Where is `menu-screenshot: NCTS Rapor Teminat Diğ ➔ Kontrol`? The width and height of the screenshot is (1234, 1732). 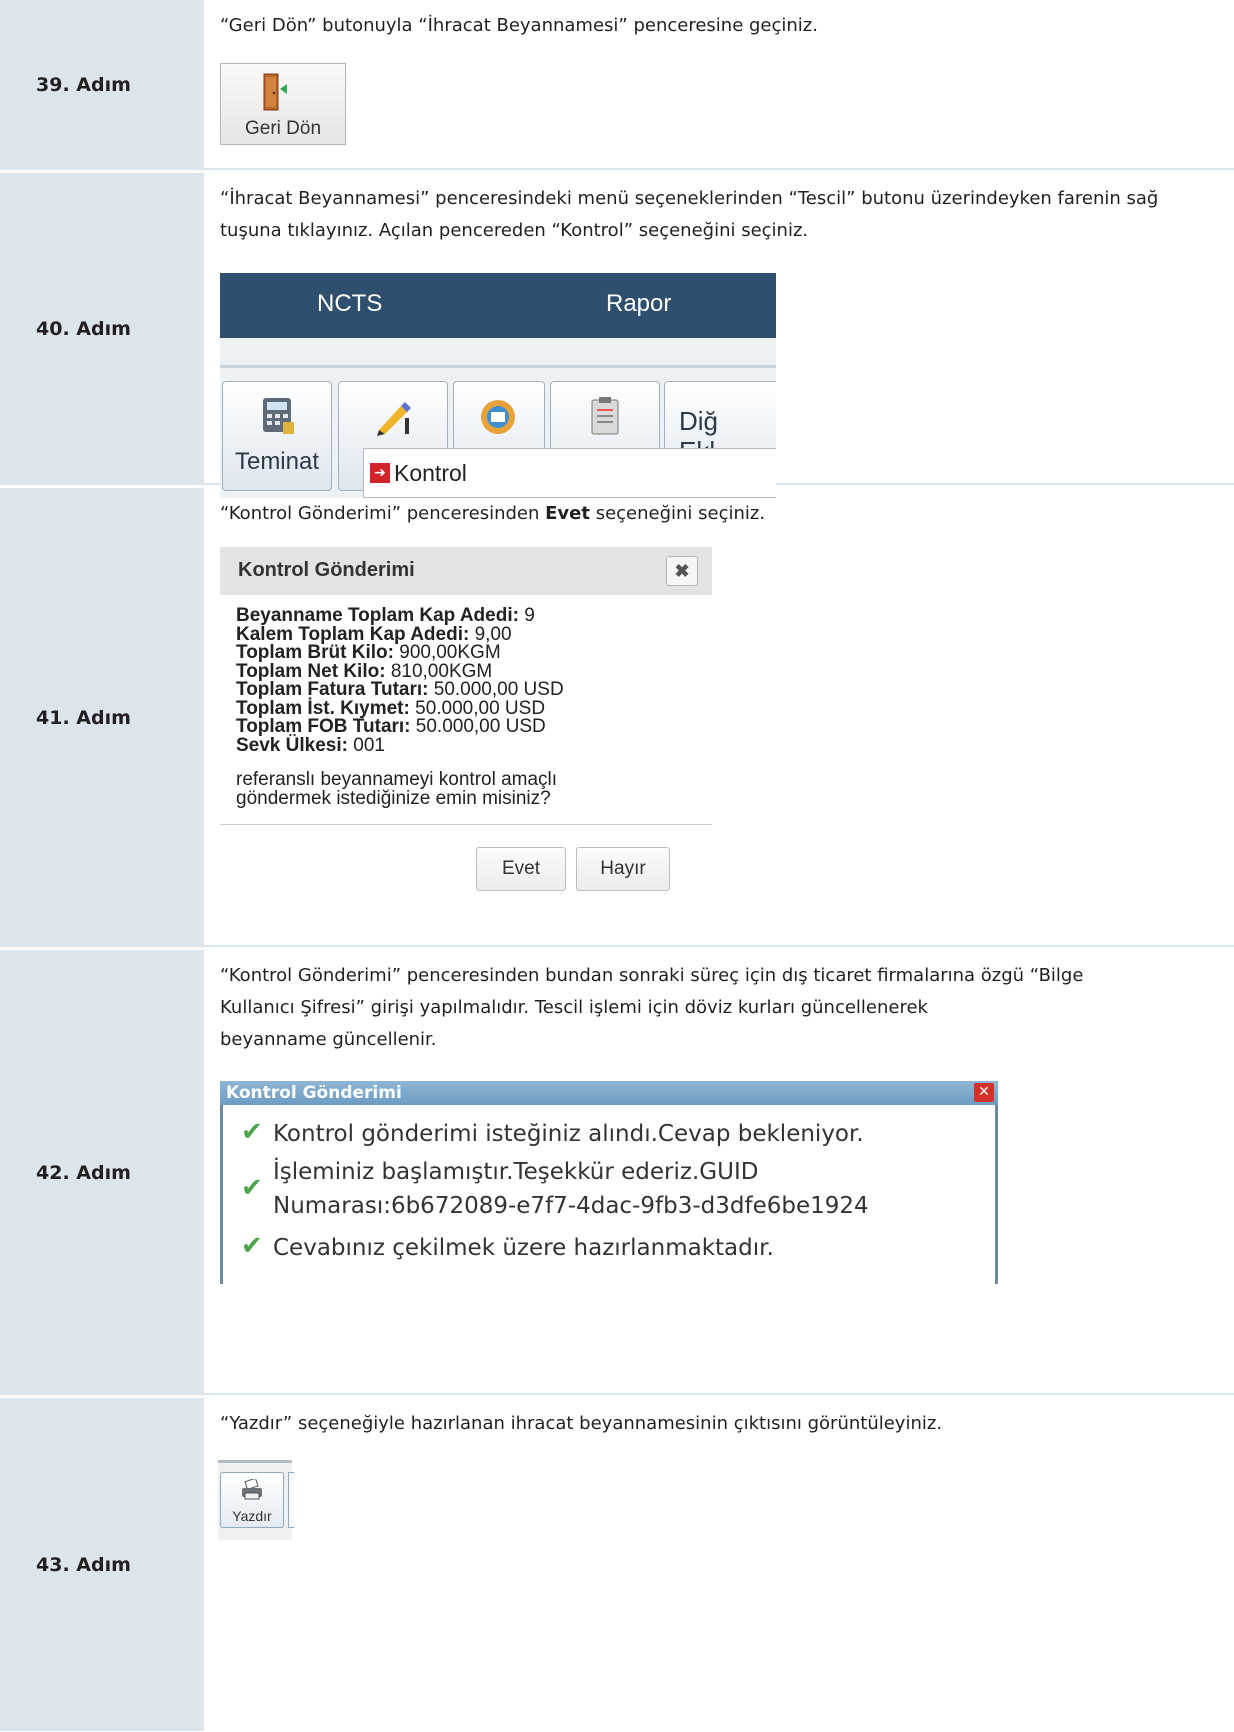 menu-screenshot: NCTS Rapor Teminat Diğ ➔ Kontrol is located at coordinates (498, 385).